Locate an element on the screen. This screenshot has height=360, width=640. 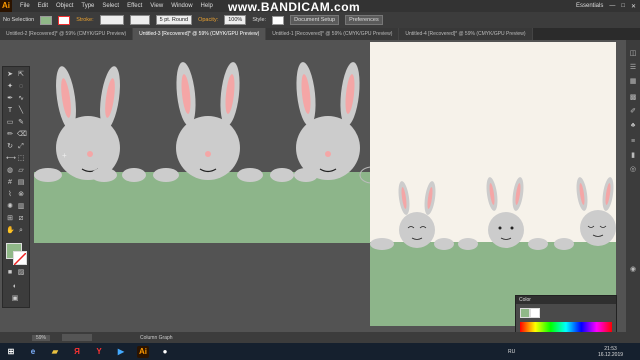
minimize-button: — is located at coordinates (612, 6).